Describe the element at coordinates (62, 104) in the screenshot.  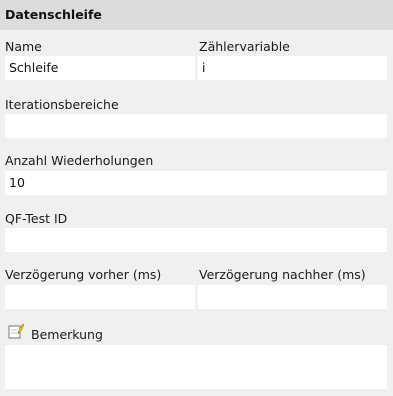
I see `iteration-ranges-label: Iterationsbereiche` at that location.